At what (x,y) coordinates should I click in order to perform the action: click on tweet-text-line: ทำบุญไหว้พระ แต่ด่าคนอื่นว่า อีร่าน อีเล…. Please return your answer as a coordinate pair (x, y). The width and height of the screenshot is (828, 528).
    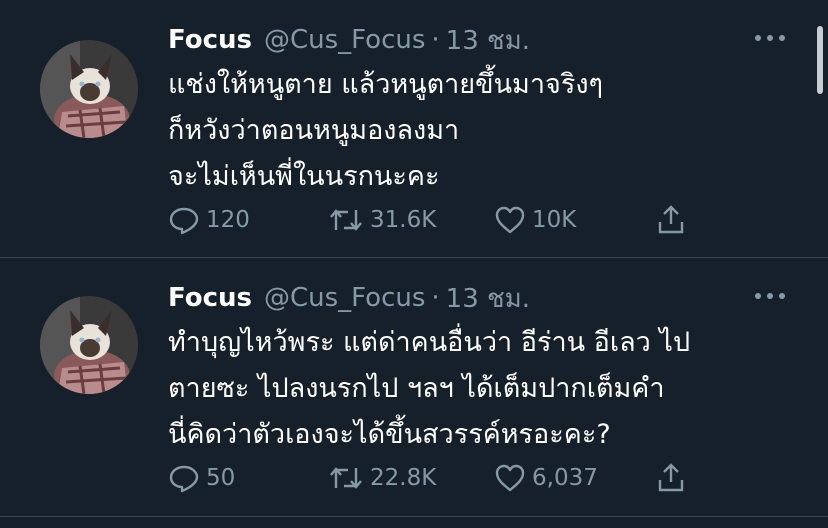
    Looking at the image, I should click on (429, 342).